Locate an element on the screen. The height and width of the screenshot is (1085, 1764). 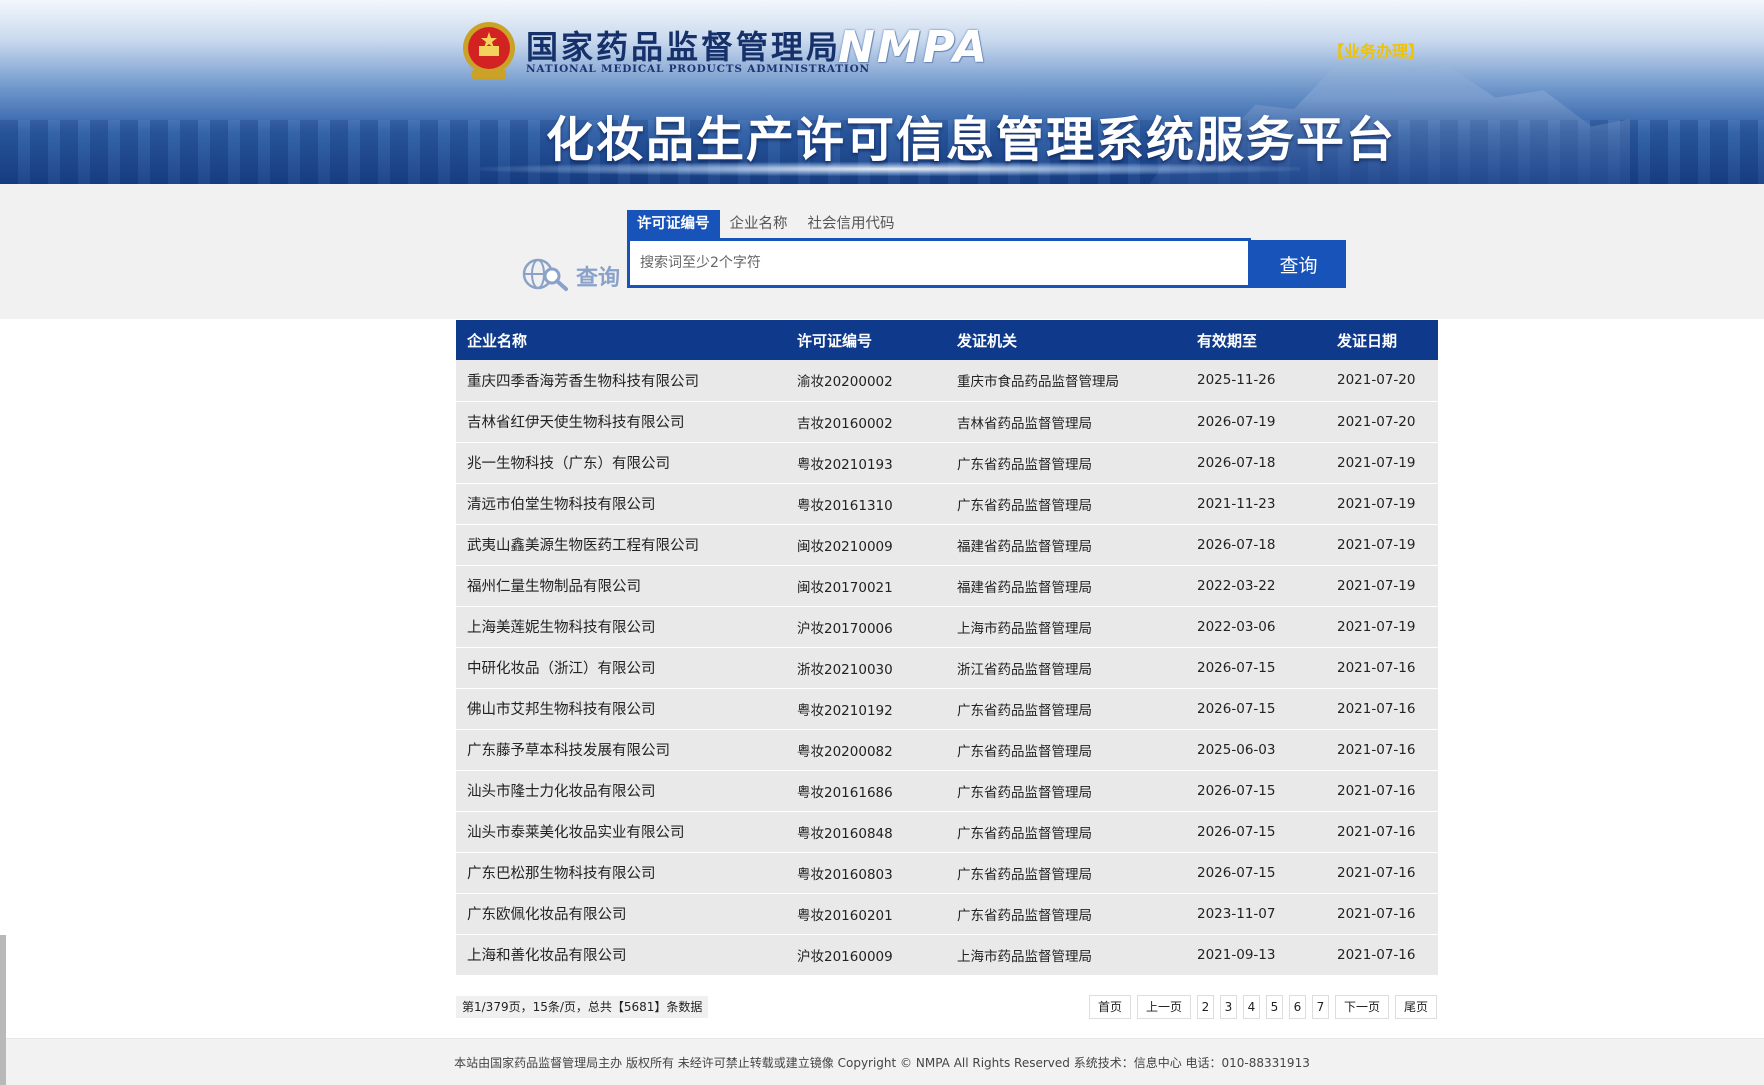
cell-license-number: 浙妆20210030 is located at coordinates (845, 669).